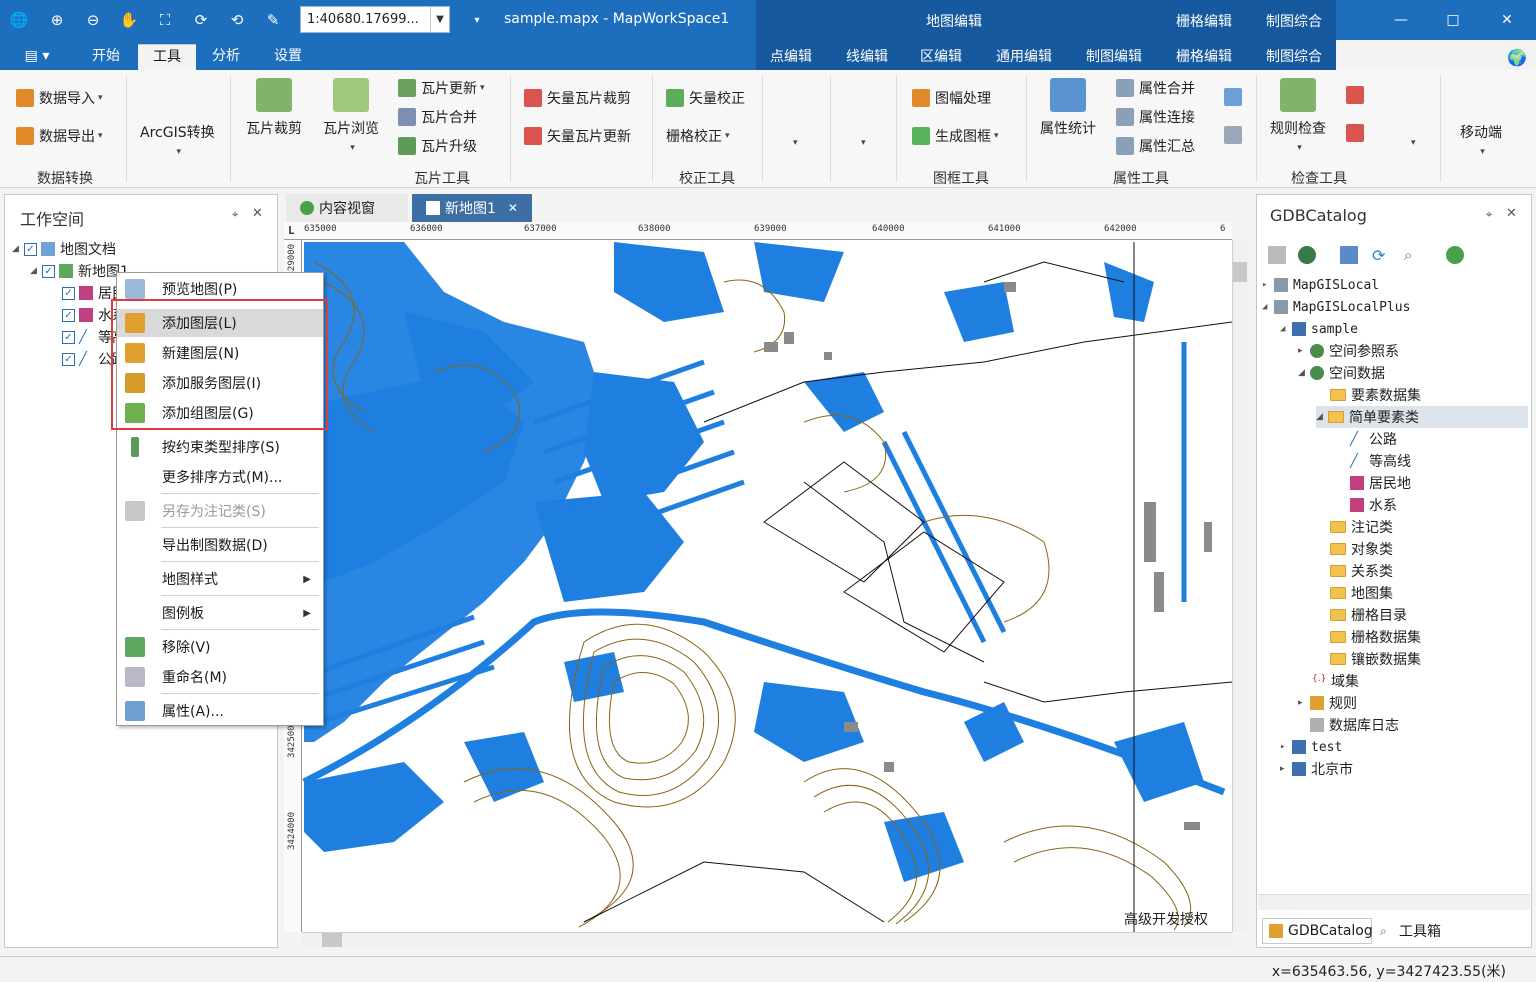  What do you see at coordinates (37, 57) in the screenshot?
I see `file-menu-button: ▤ ▾` at bounding box center [37, 57].